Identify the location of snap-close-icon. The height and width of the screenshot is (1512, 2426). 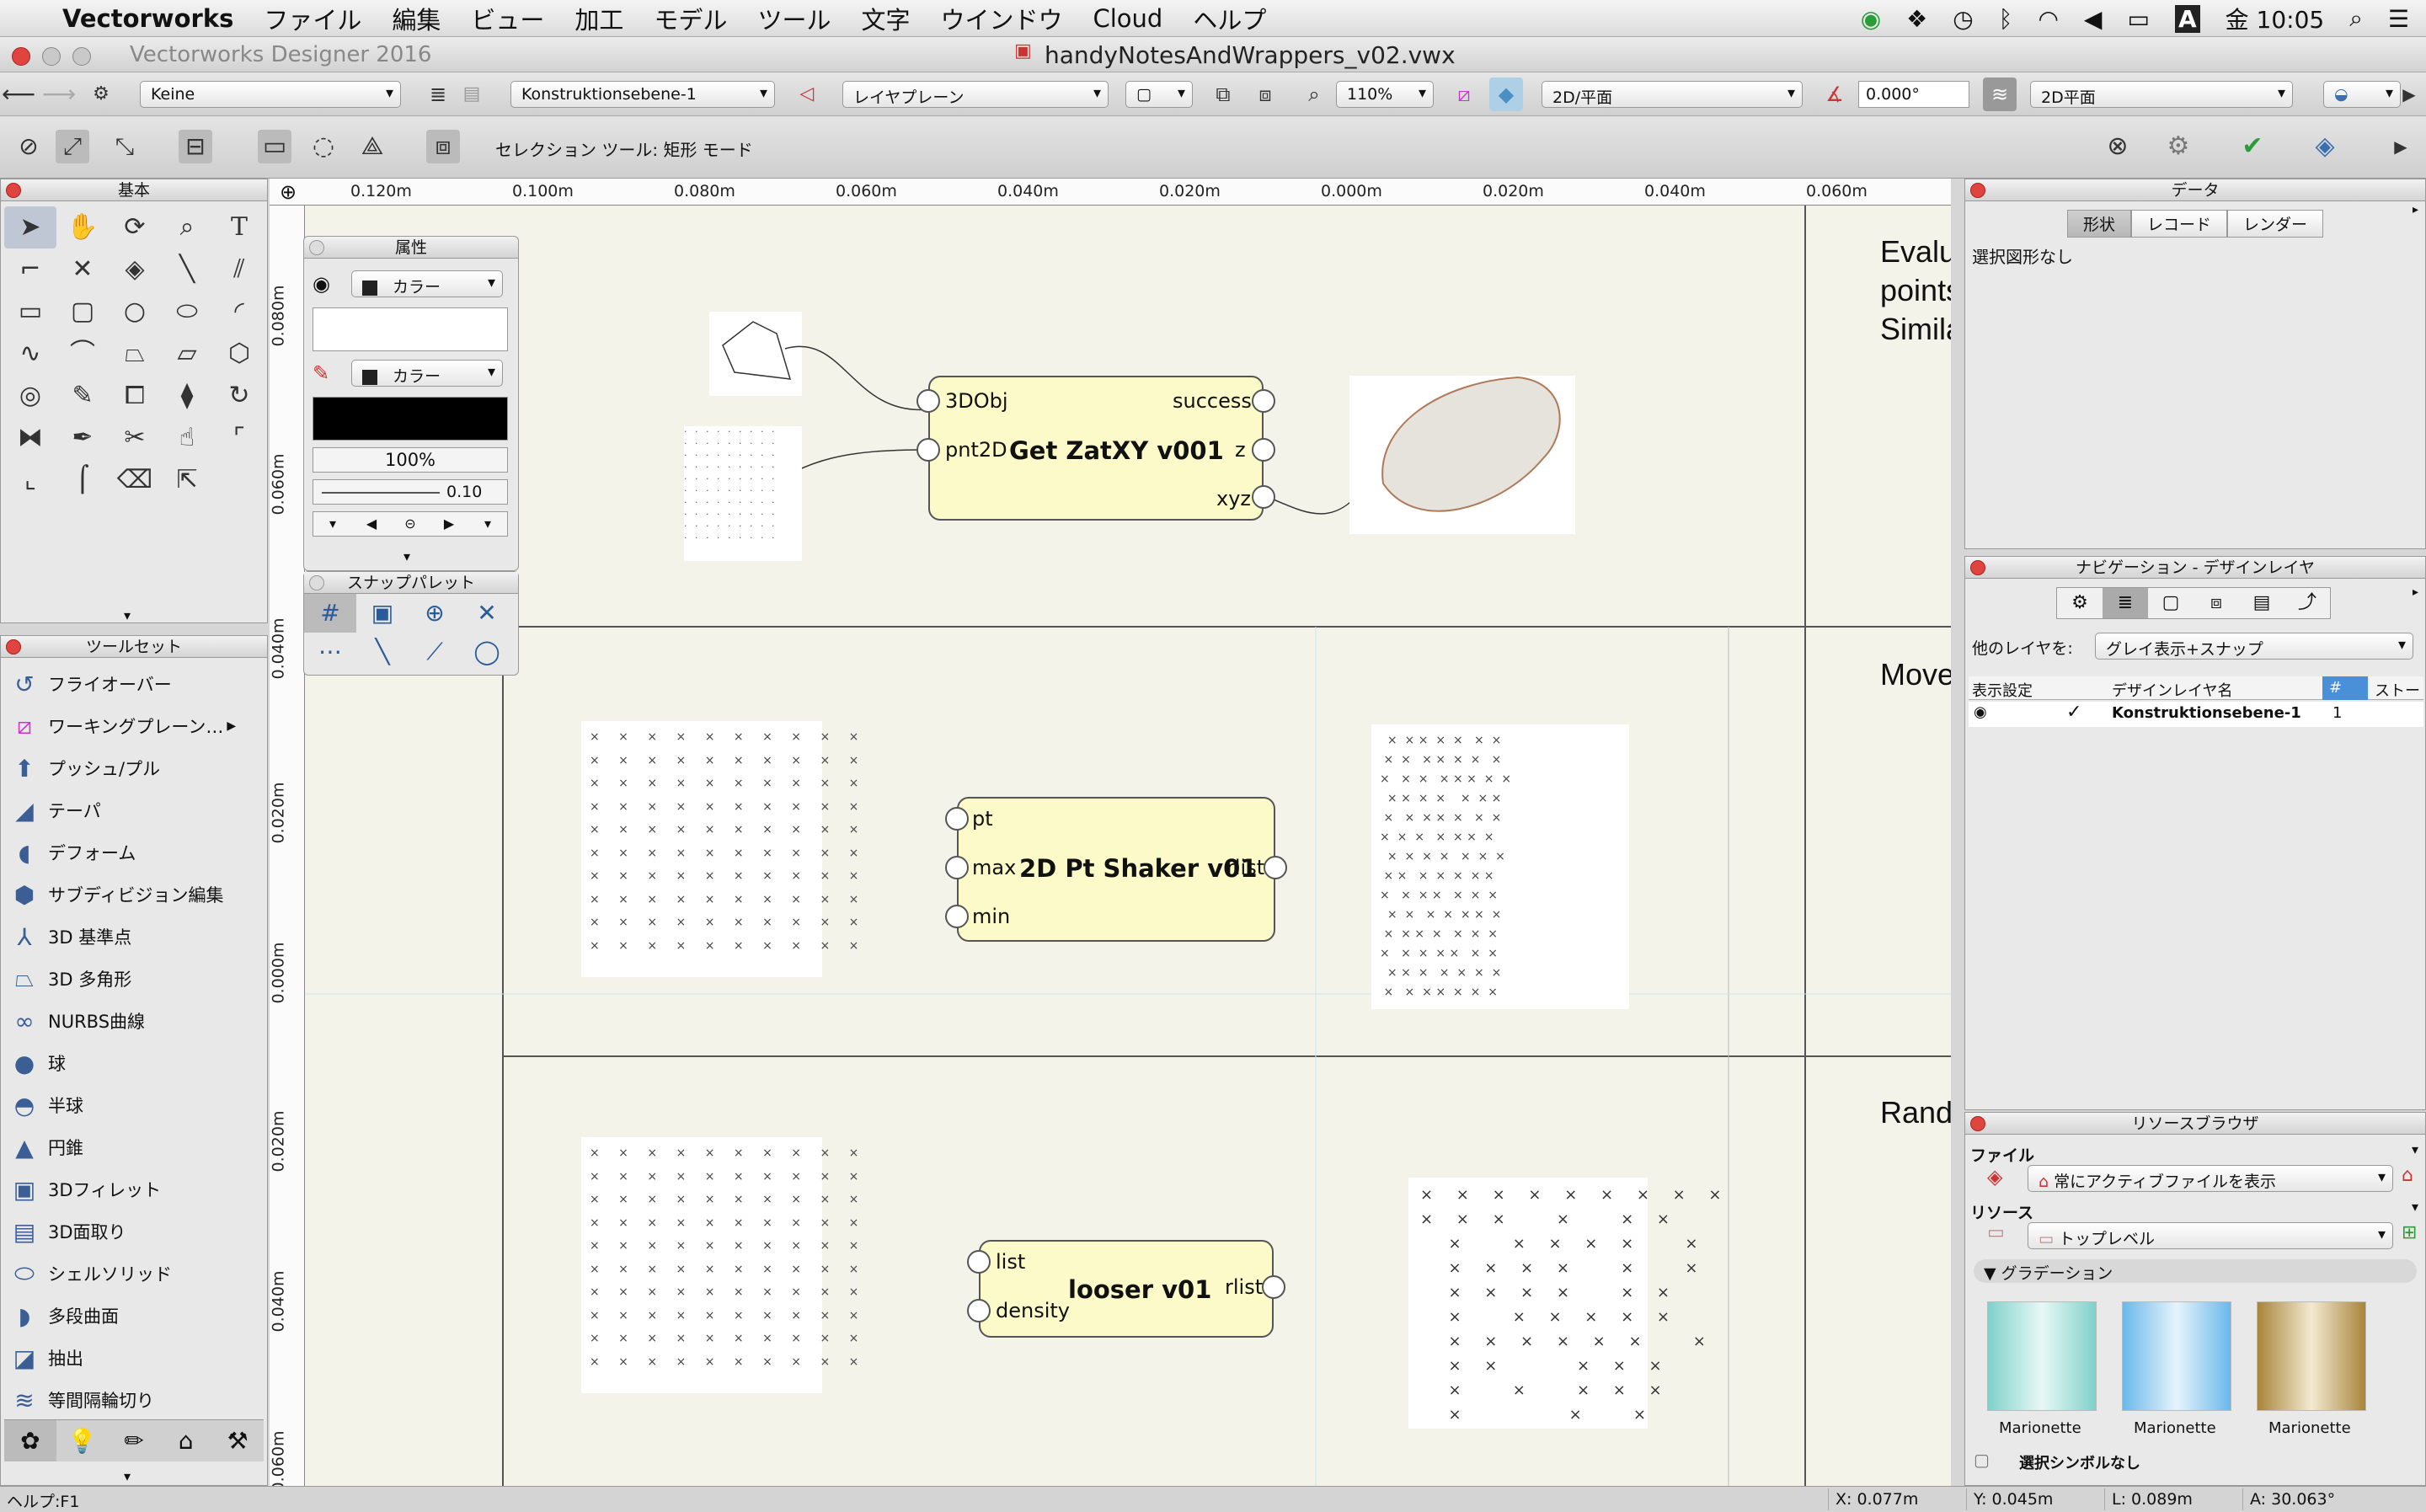
(316, 582).